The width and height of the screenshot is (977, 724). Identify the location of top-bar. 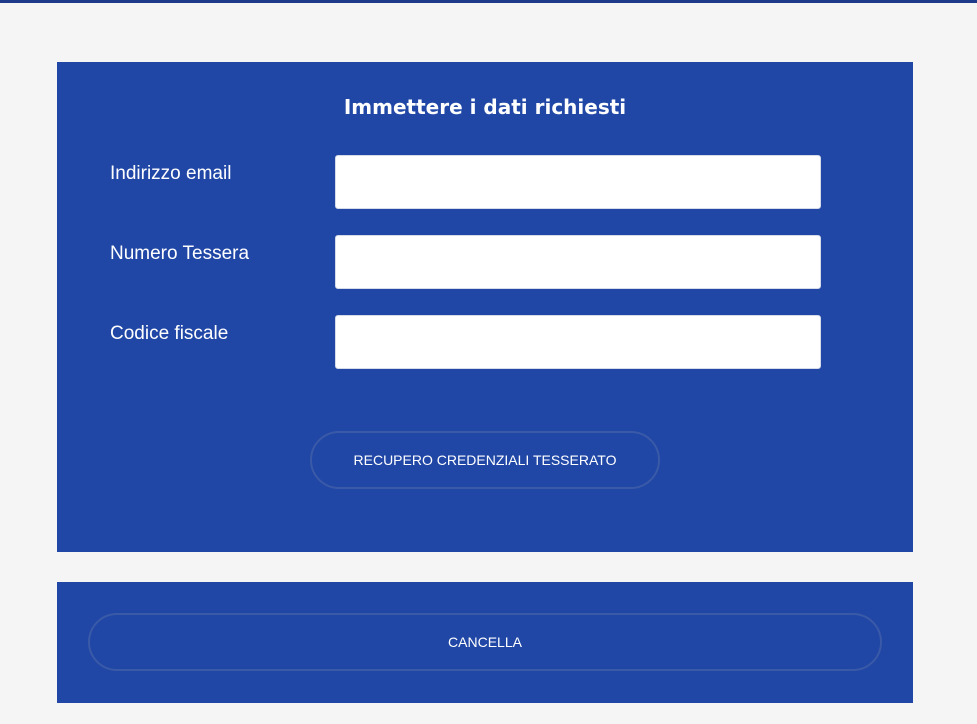
(488, 1).